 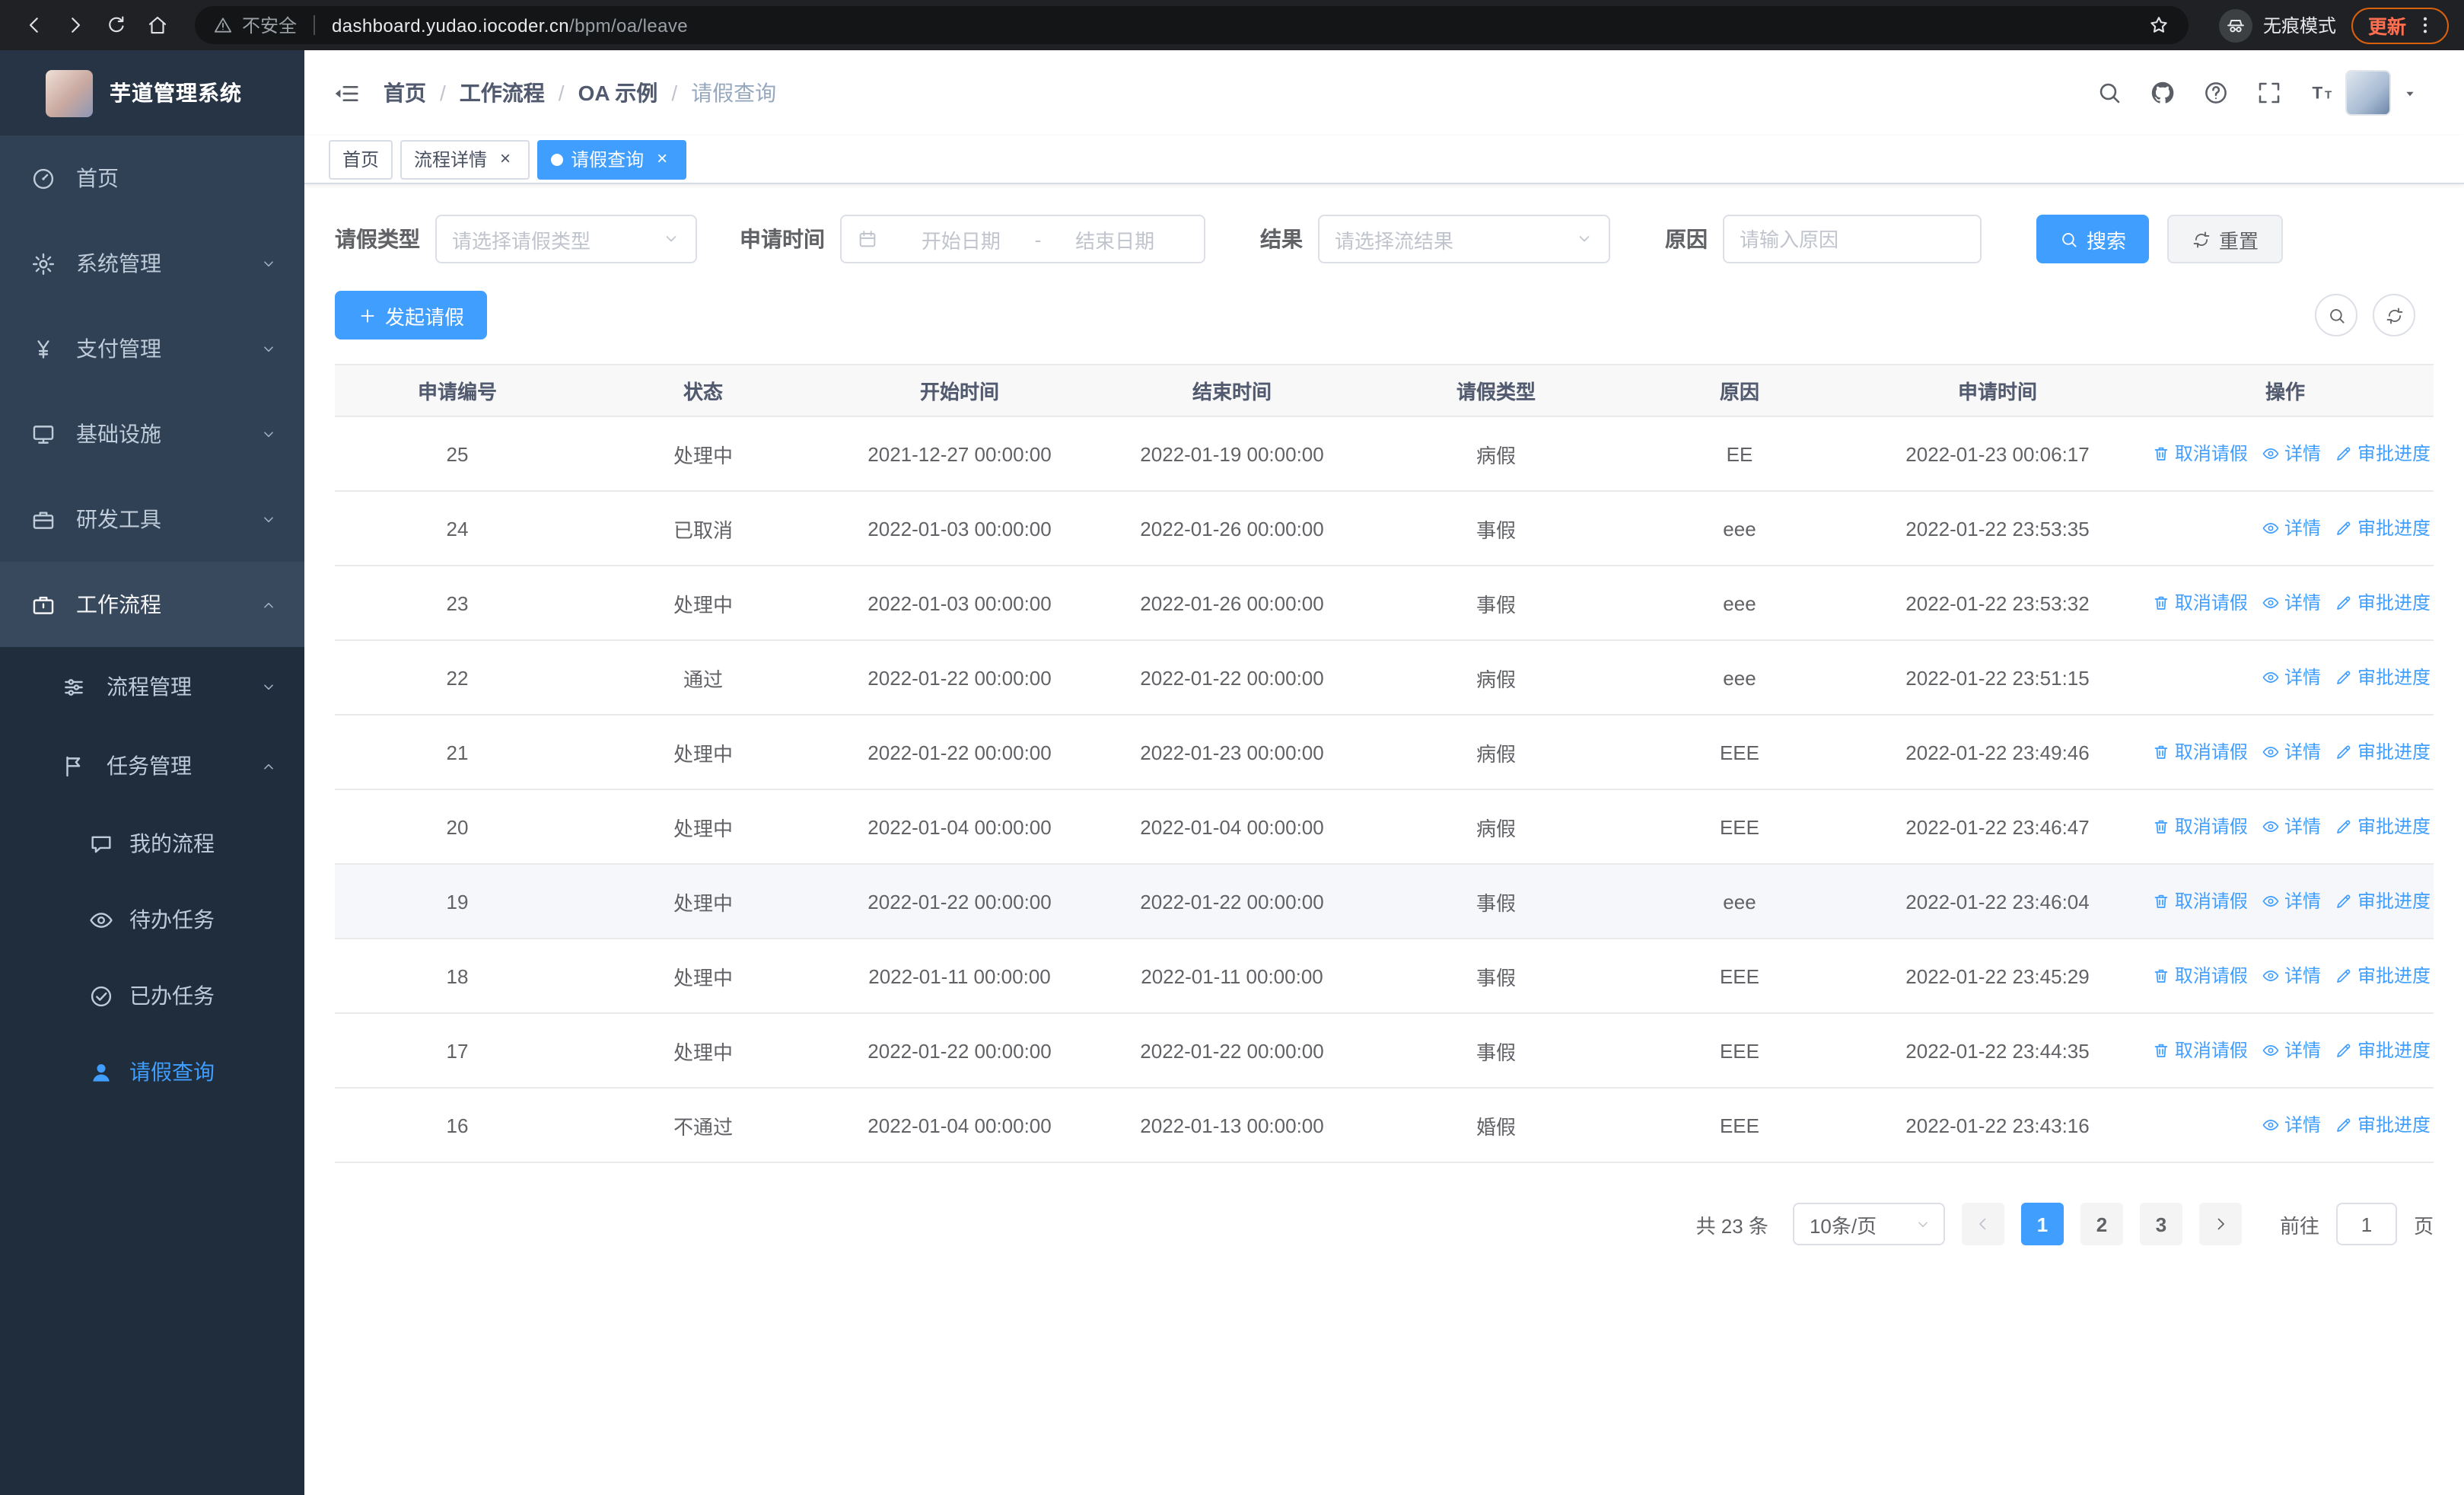 What do you see at coordinates (2381, 93) in the screenshot?
I see `user-menu` at bounding box center [2381, 93].